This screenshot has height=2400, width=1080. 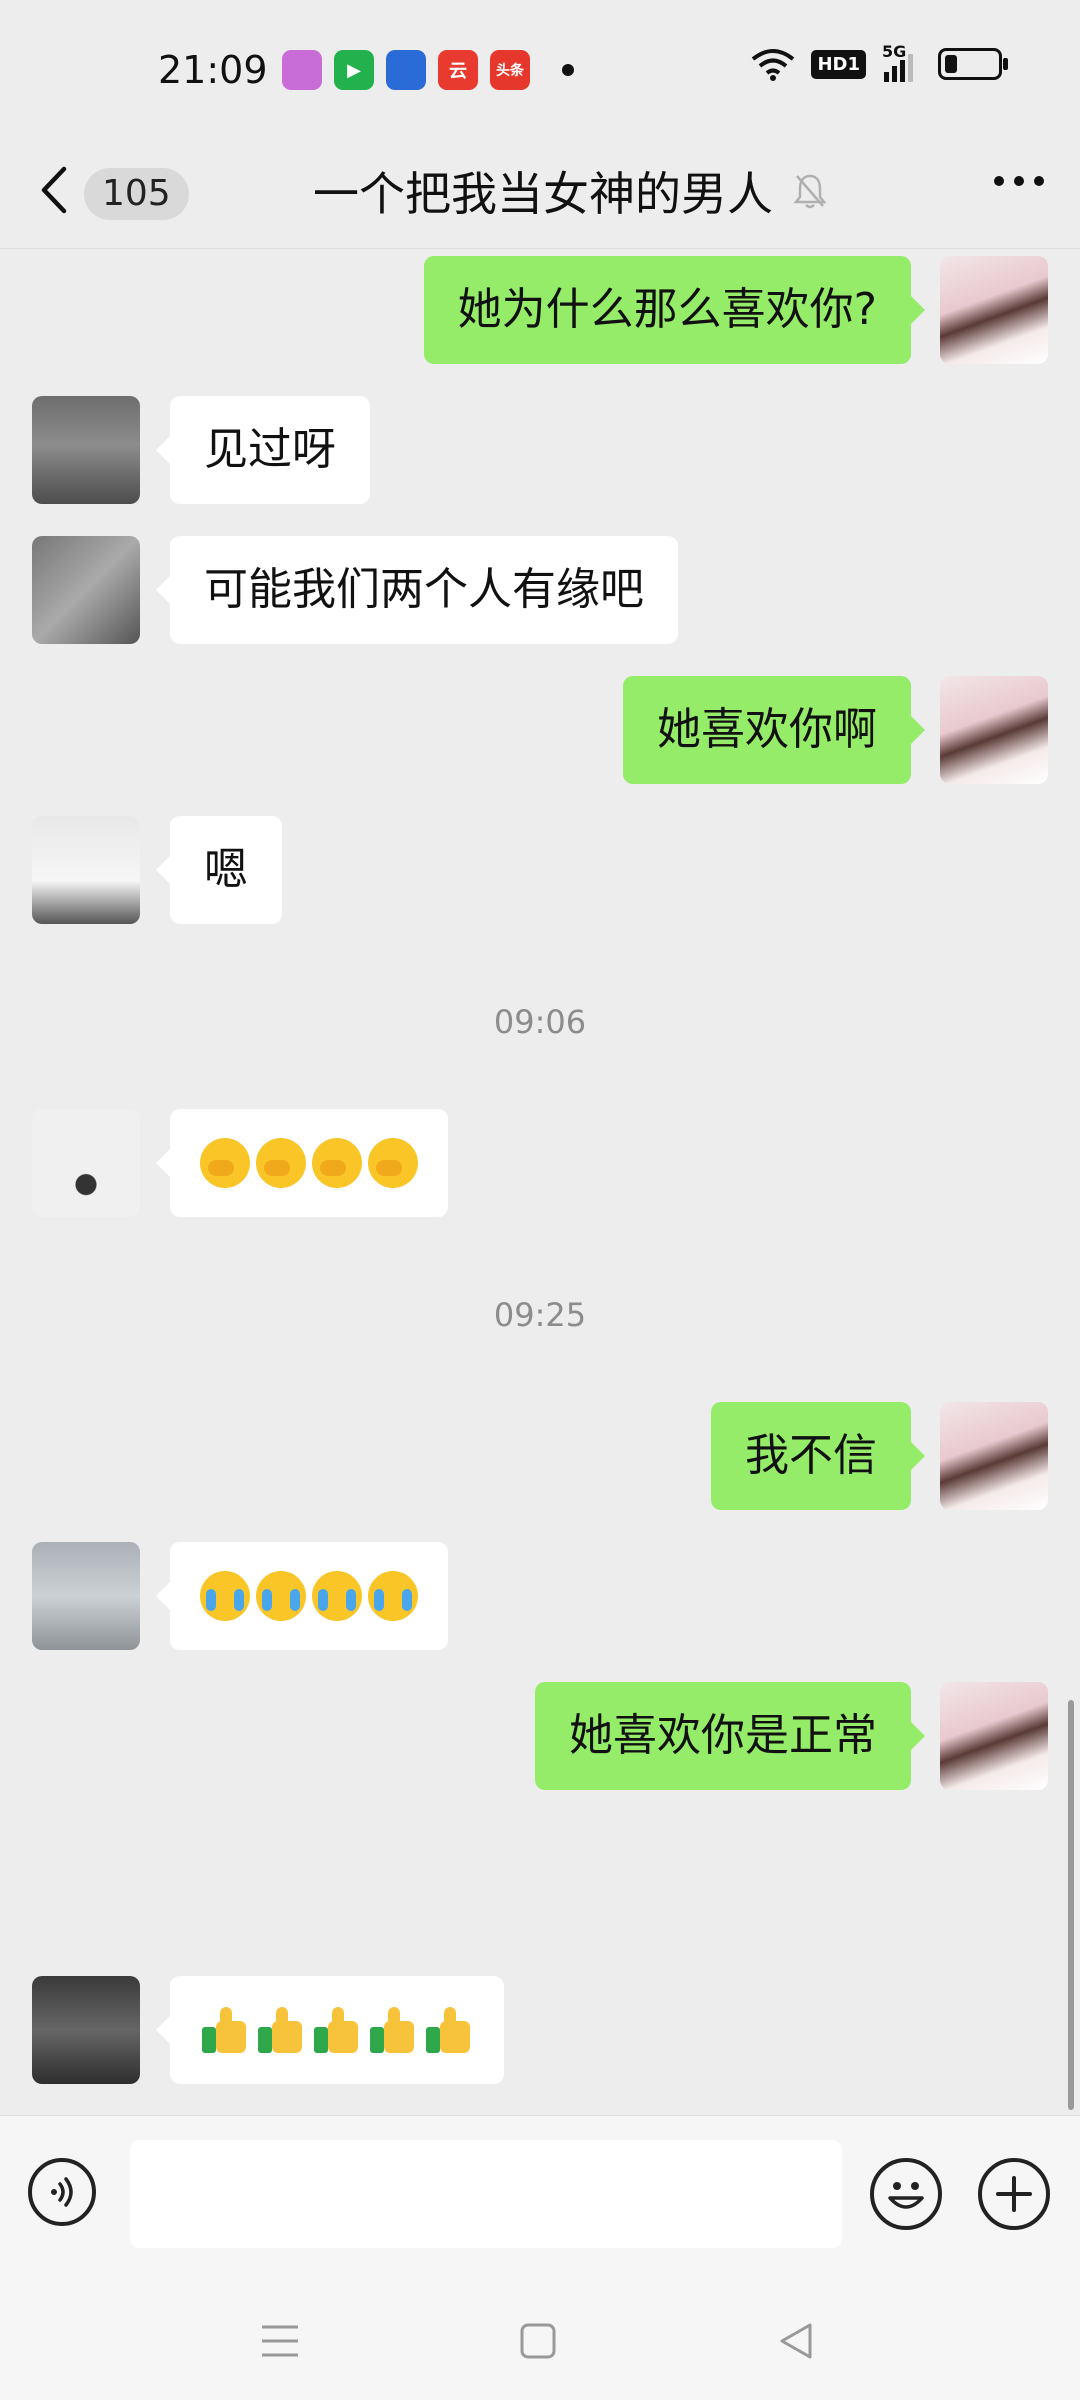 What do you see at coordinates (810, 191) in the screenshot?
I see `bell-muted-icon` at bounding box center [810, 191].